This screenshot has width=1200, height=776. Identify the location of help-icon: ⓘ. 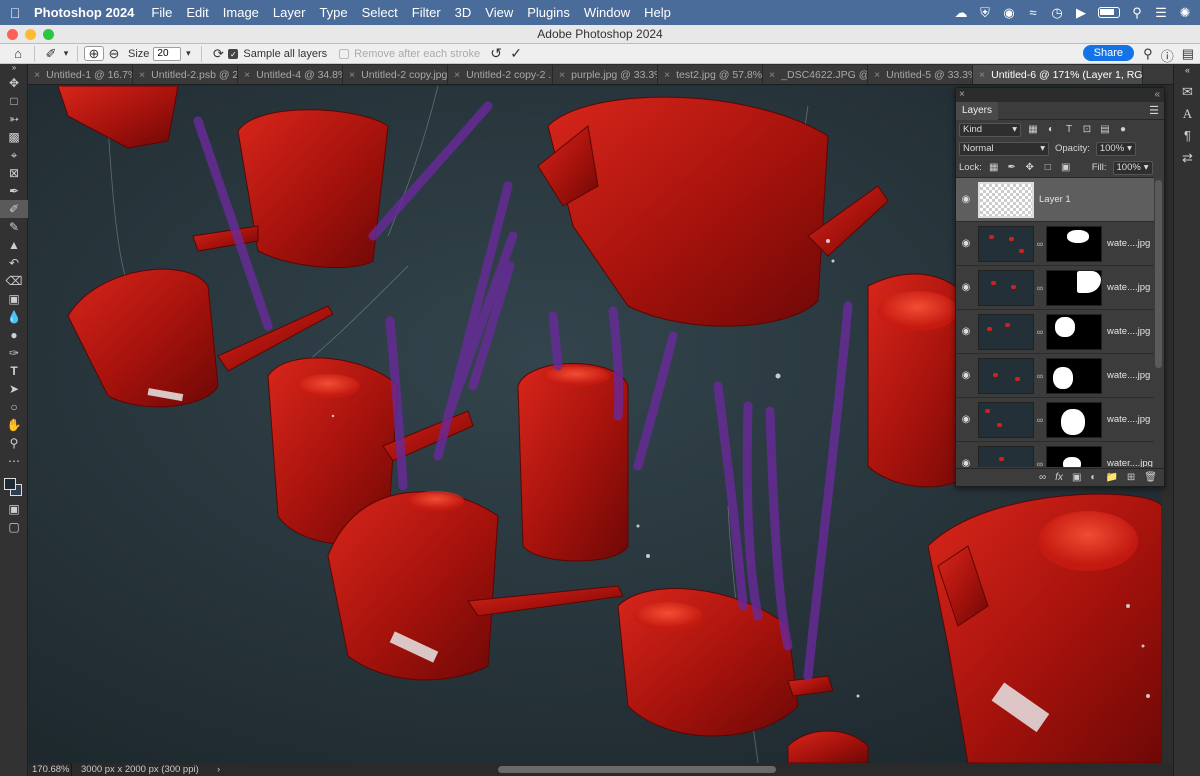
(1167, 55).